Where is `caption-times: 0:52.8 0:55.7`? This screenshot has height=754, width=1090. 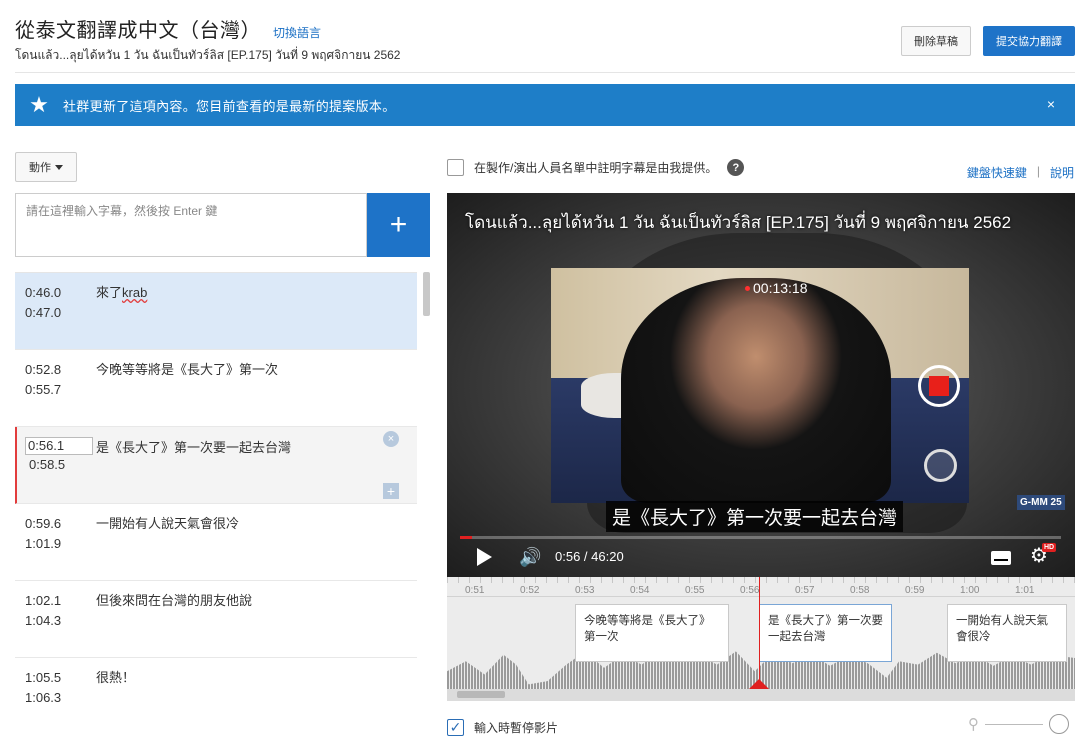
caption-times: 0:52.8 0:55.7 is located at coordinates (60, 393).